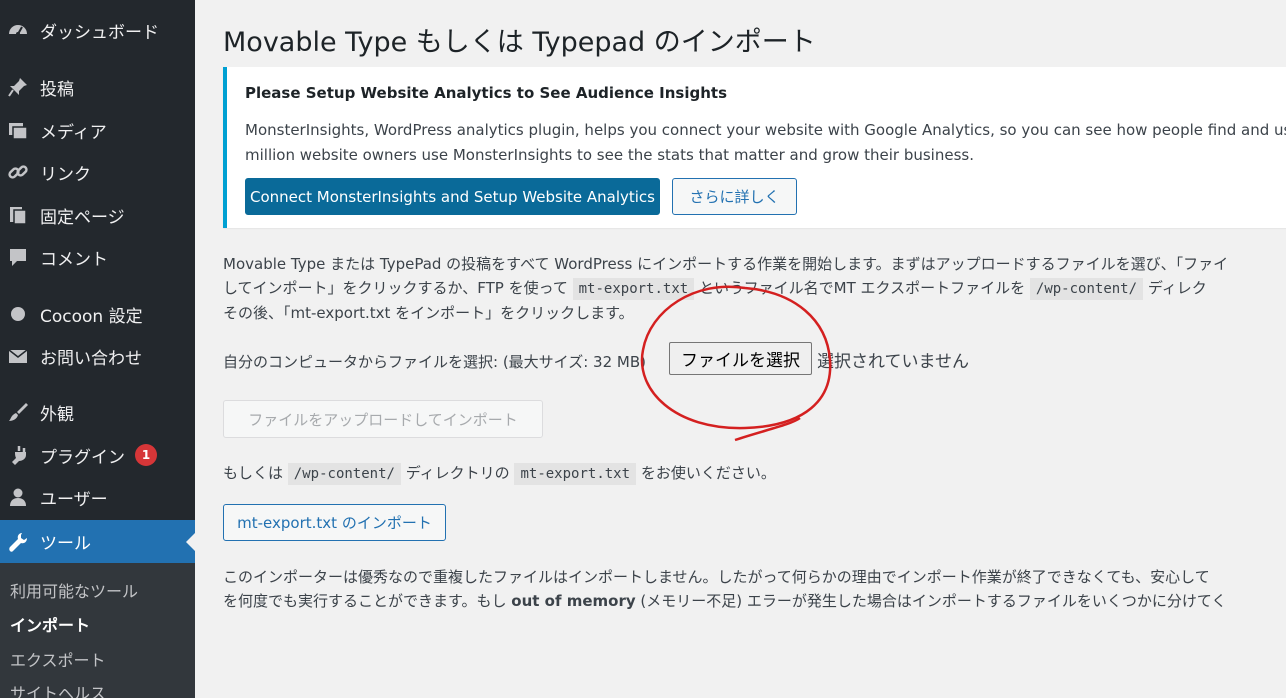  Describe the element at coordinates (58, 659) in the screenshot. I see `submenu-item-export: エクスポート` at that location.